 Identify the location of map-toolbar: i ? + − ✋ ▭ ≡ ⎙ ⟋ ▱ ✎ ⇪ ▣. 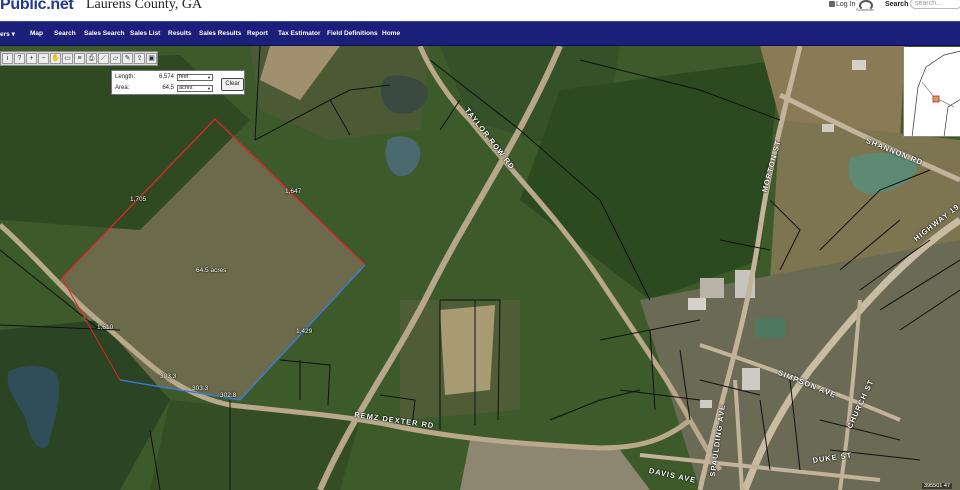
(79, 58).